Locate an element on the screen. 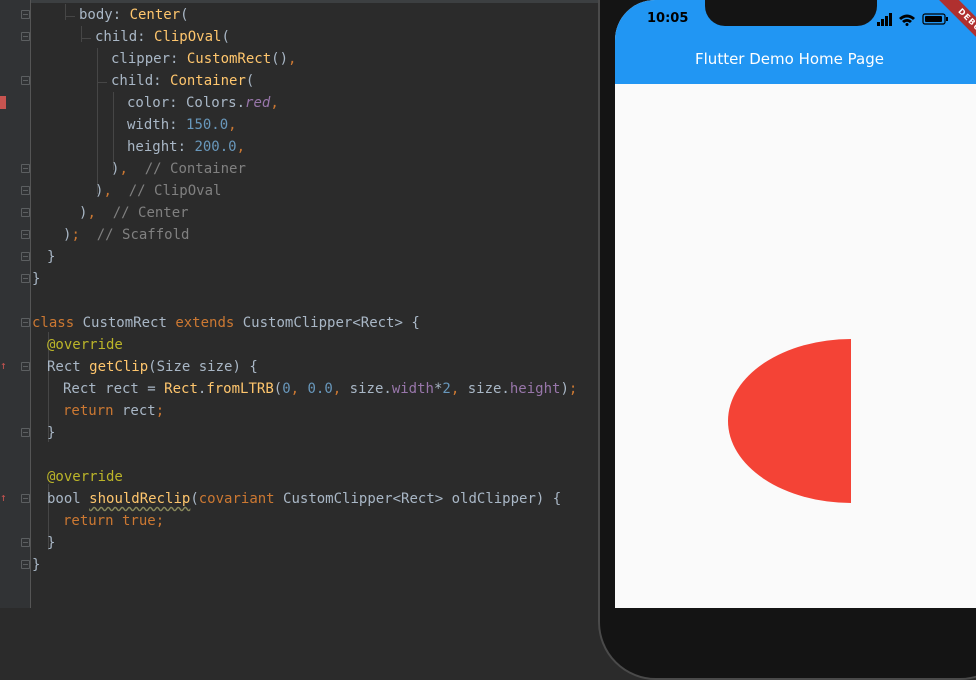 The height and width of the screenshot is (680, 976). breakpoint-marker is located at coordinates (3, 102).